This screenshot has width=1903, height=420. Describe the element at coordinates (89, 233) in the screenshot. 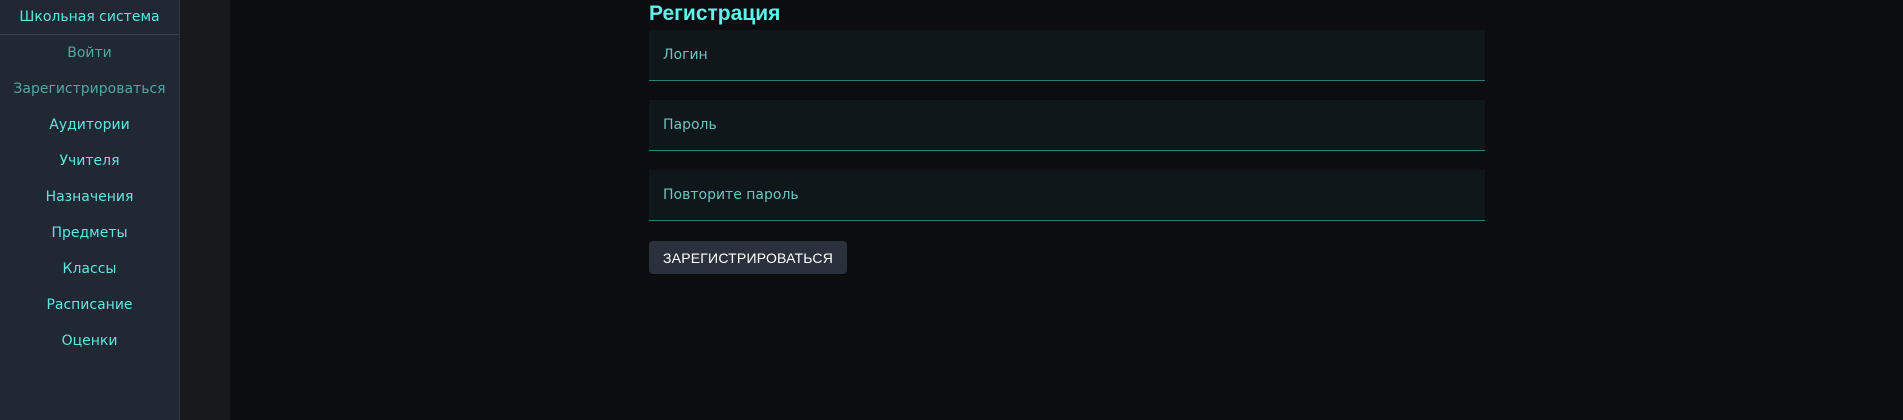

I see `sidebar-item-subjects: Предметы` at that location.